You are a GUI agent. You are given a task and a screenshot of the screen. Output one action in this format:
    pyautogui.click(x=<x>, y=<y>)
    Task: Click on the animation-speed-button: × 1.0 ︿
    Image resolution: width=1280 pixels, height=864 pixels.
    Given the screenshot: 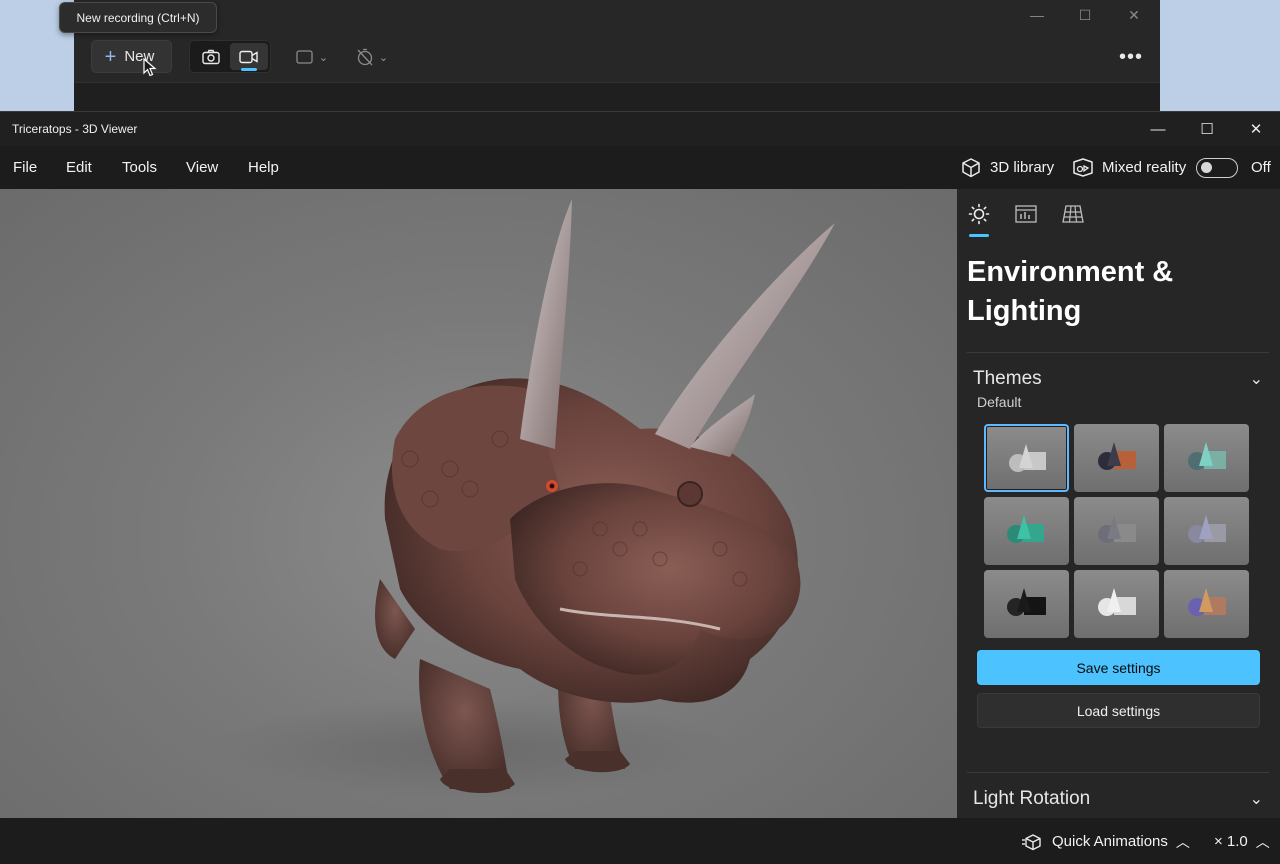 What is the action you would take?
    pyautogui.click(x=1242, y=841)
    